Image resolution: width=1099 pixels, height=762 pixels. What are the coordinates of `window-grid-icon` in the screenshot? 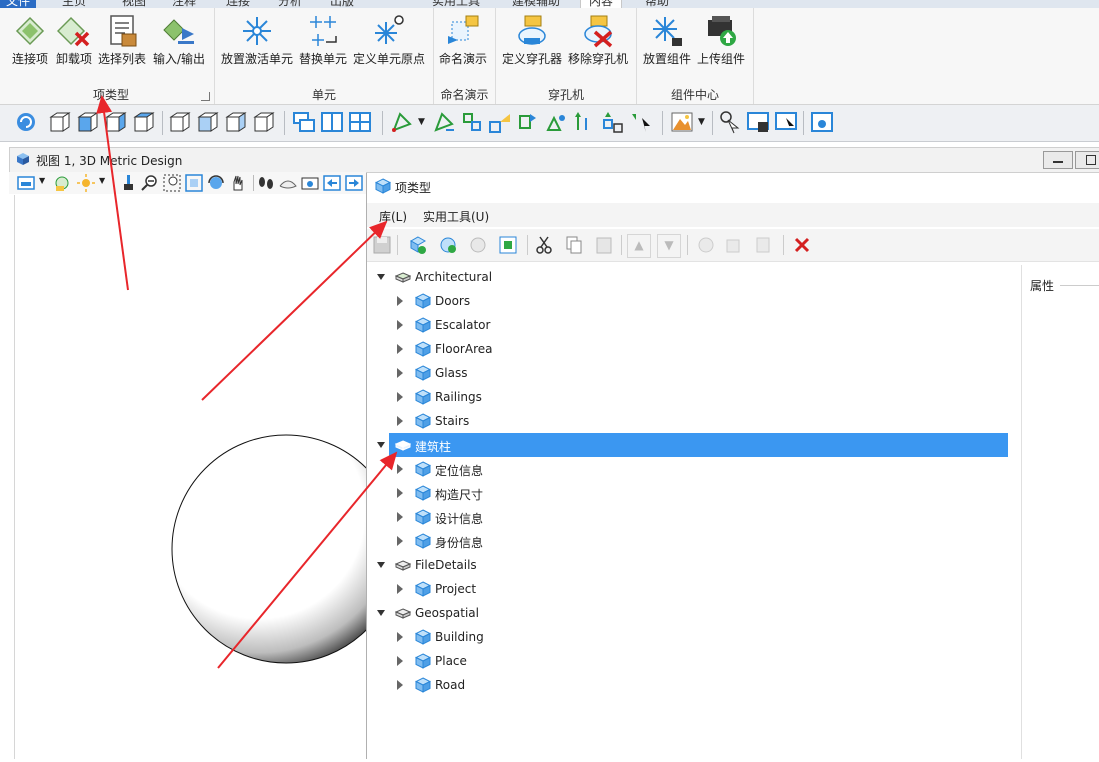 It's located at (360, 122).